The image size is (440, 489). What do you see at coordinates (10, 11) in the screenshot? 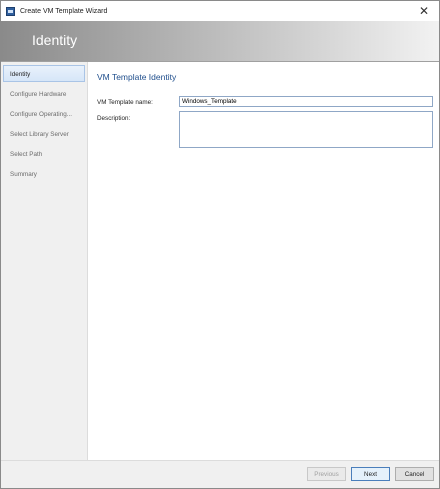
I see `app-icon` at bounding box center [10, 11].